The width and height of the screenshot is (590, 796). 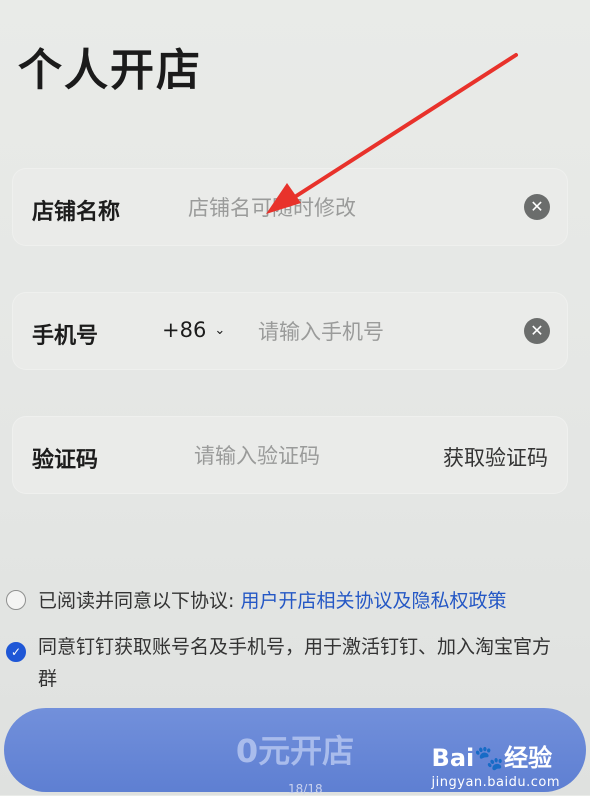 I want to click on agreement-checkbox-dingtalk: ✓, so click(x=16, y=652).